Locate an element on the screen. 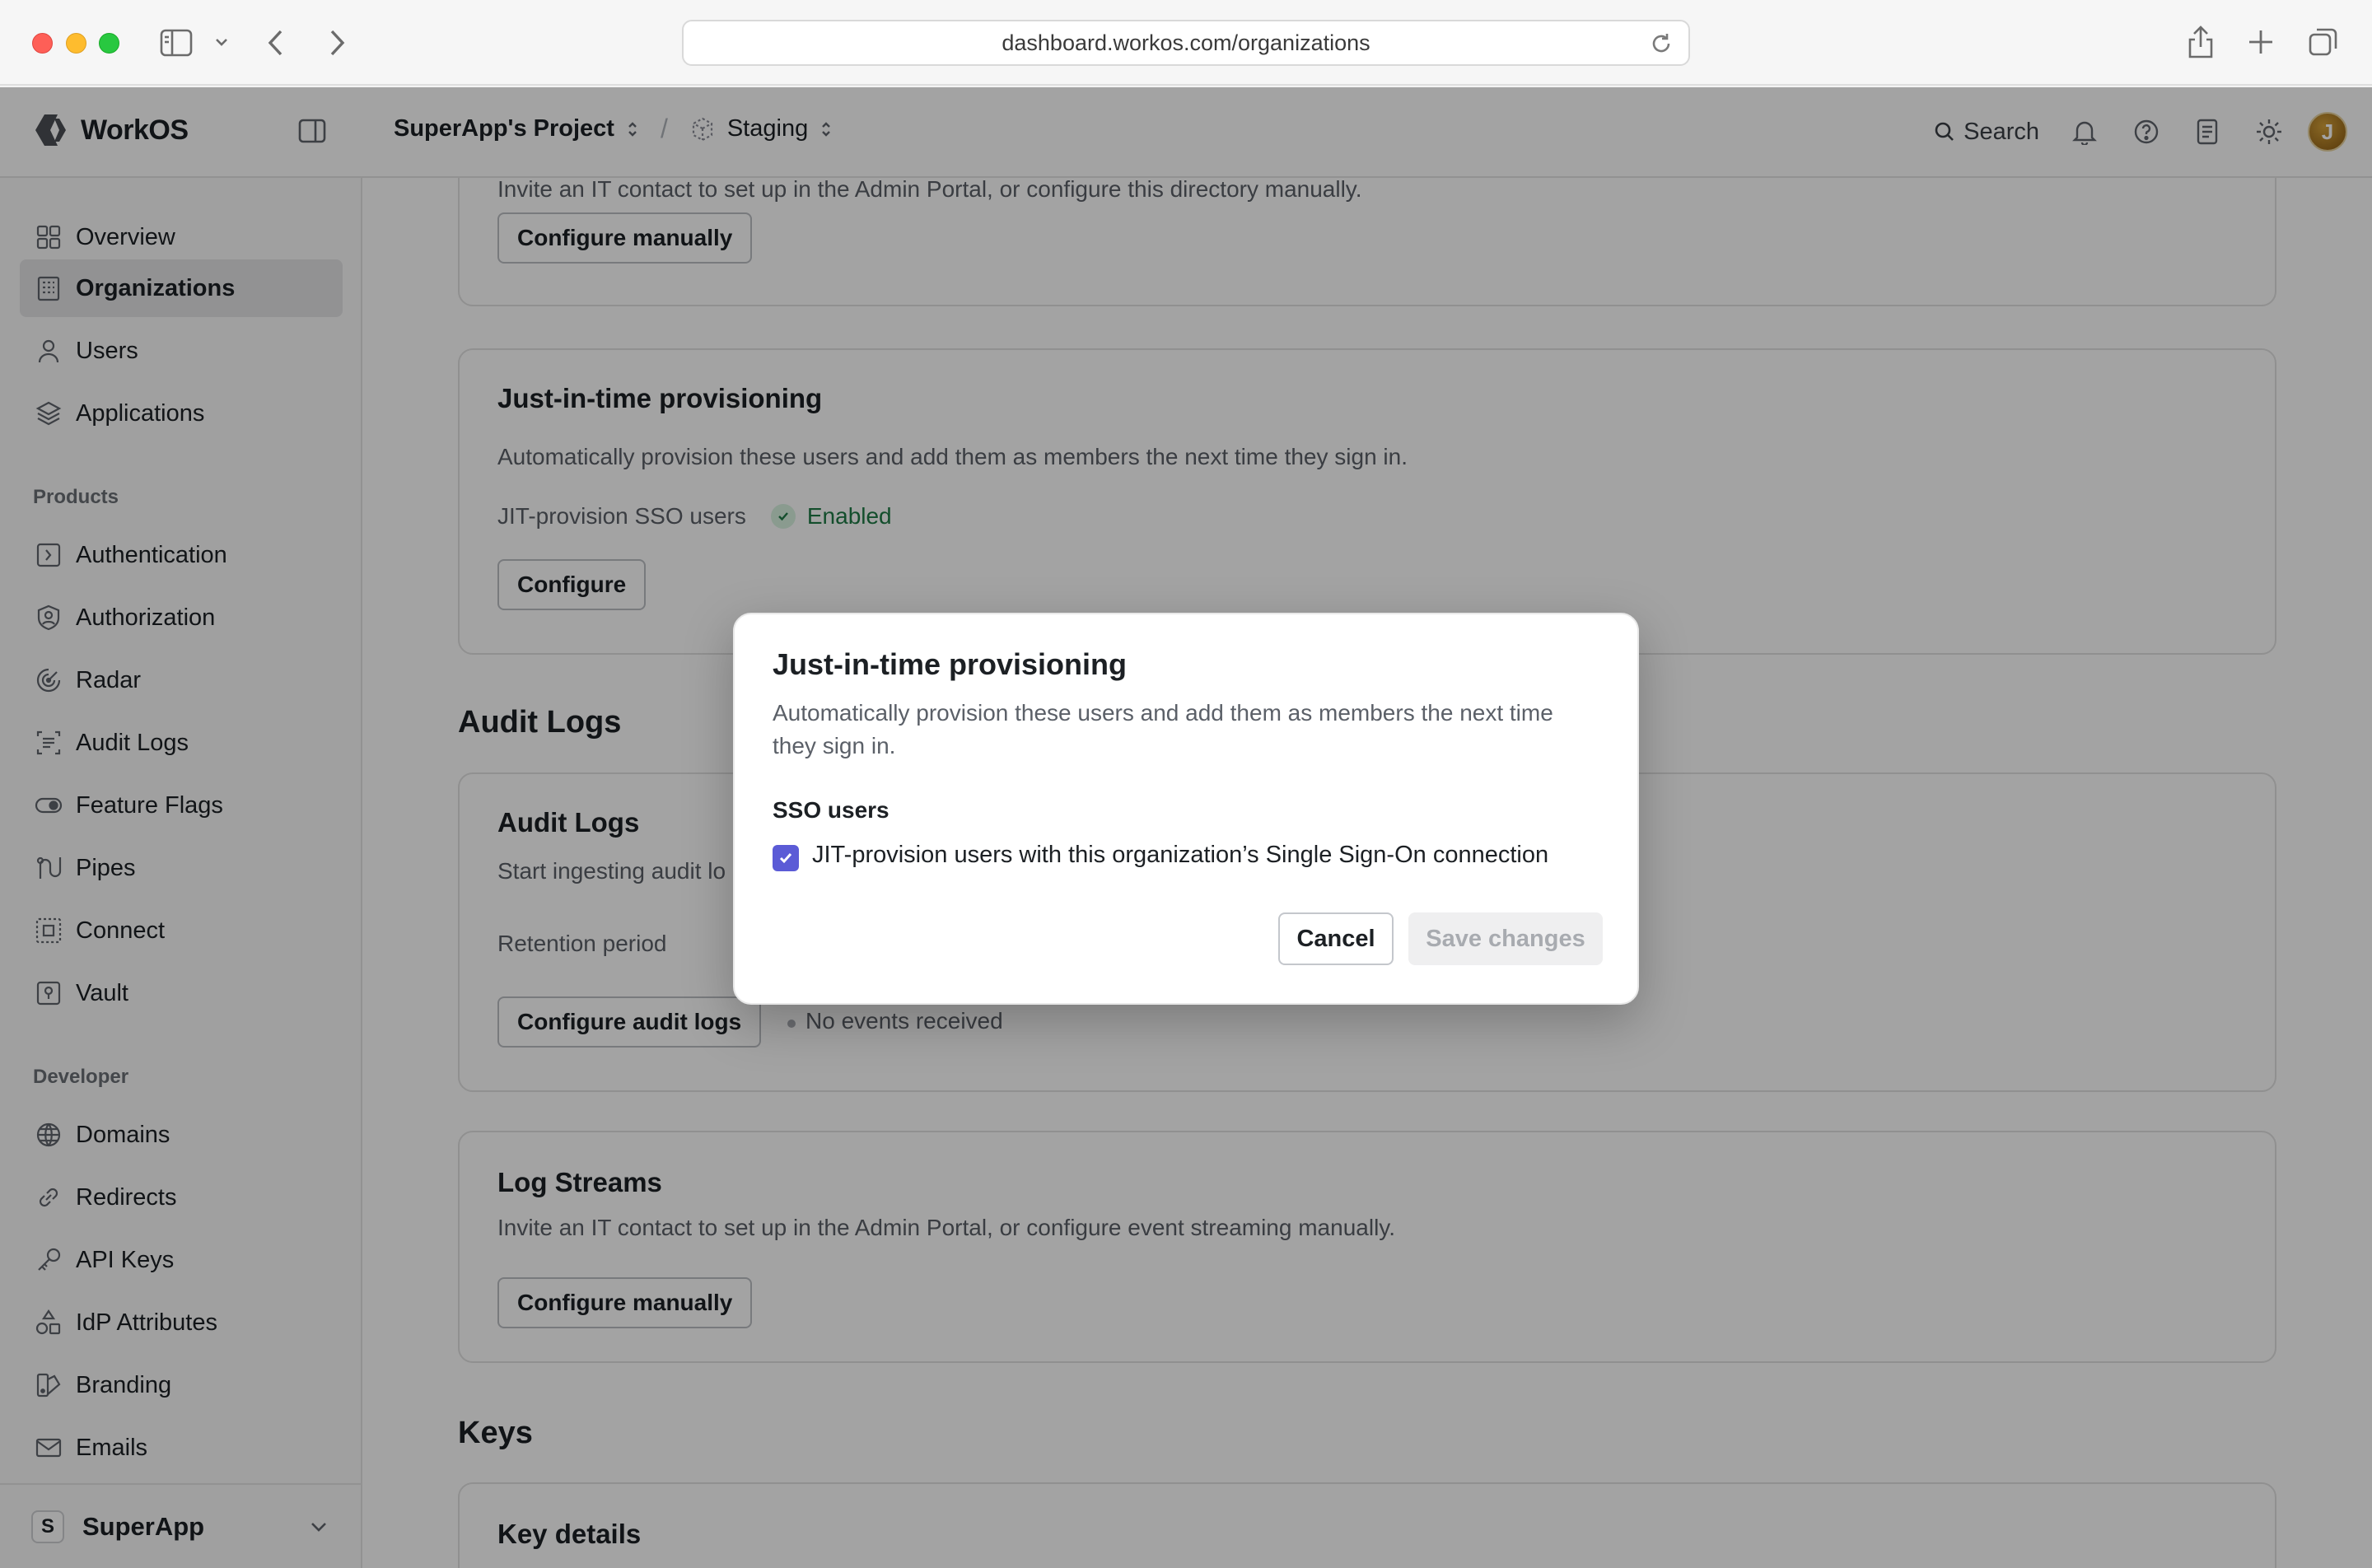  maximize-window-button is located at coordinates (109, 43).